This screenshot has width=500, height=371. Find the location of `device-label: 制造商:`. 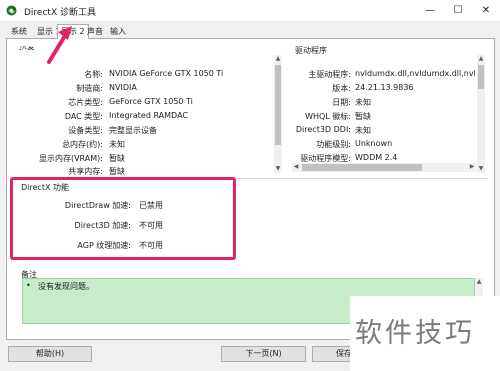

device-label: 制造商: is located at coordinates (89, 88).